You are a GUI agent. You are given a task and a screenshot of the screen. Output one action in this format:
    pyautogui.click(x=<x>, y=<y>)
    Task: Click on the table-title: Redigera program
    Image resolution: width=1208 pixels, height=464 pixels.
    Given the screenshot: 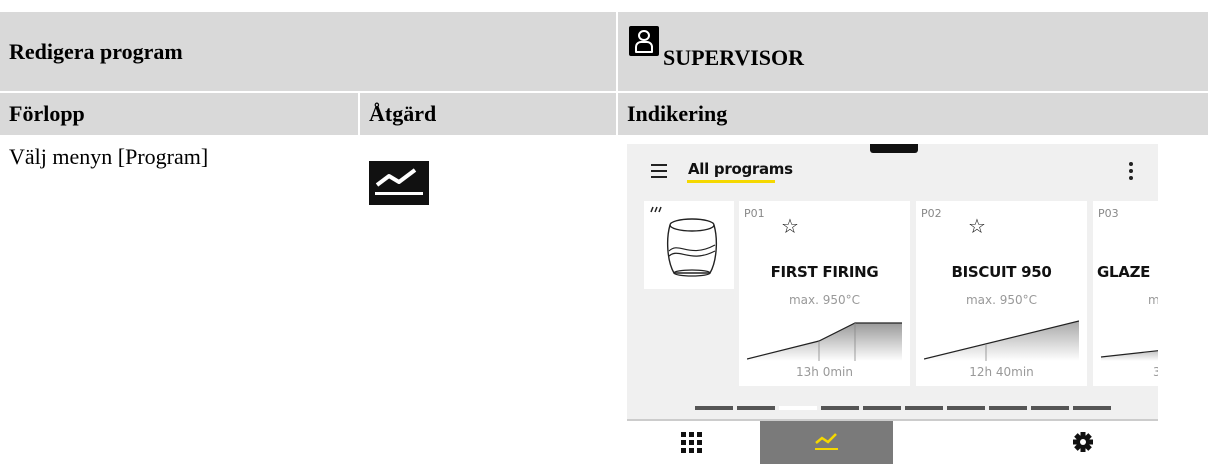 What is the action you would take?
    pyautogui.click(x=96, y=51)
    